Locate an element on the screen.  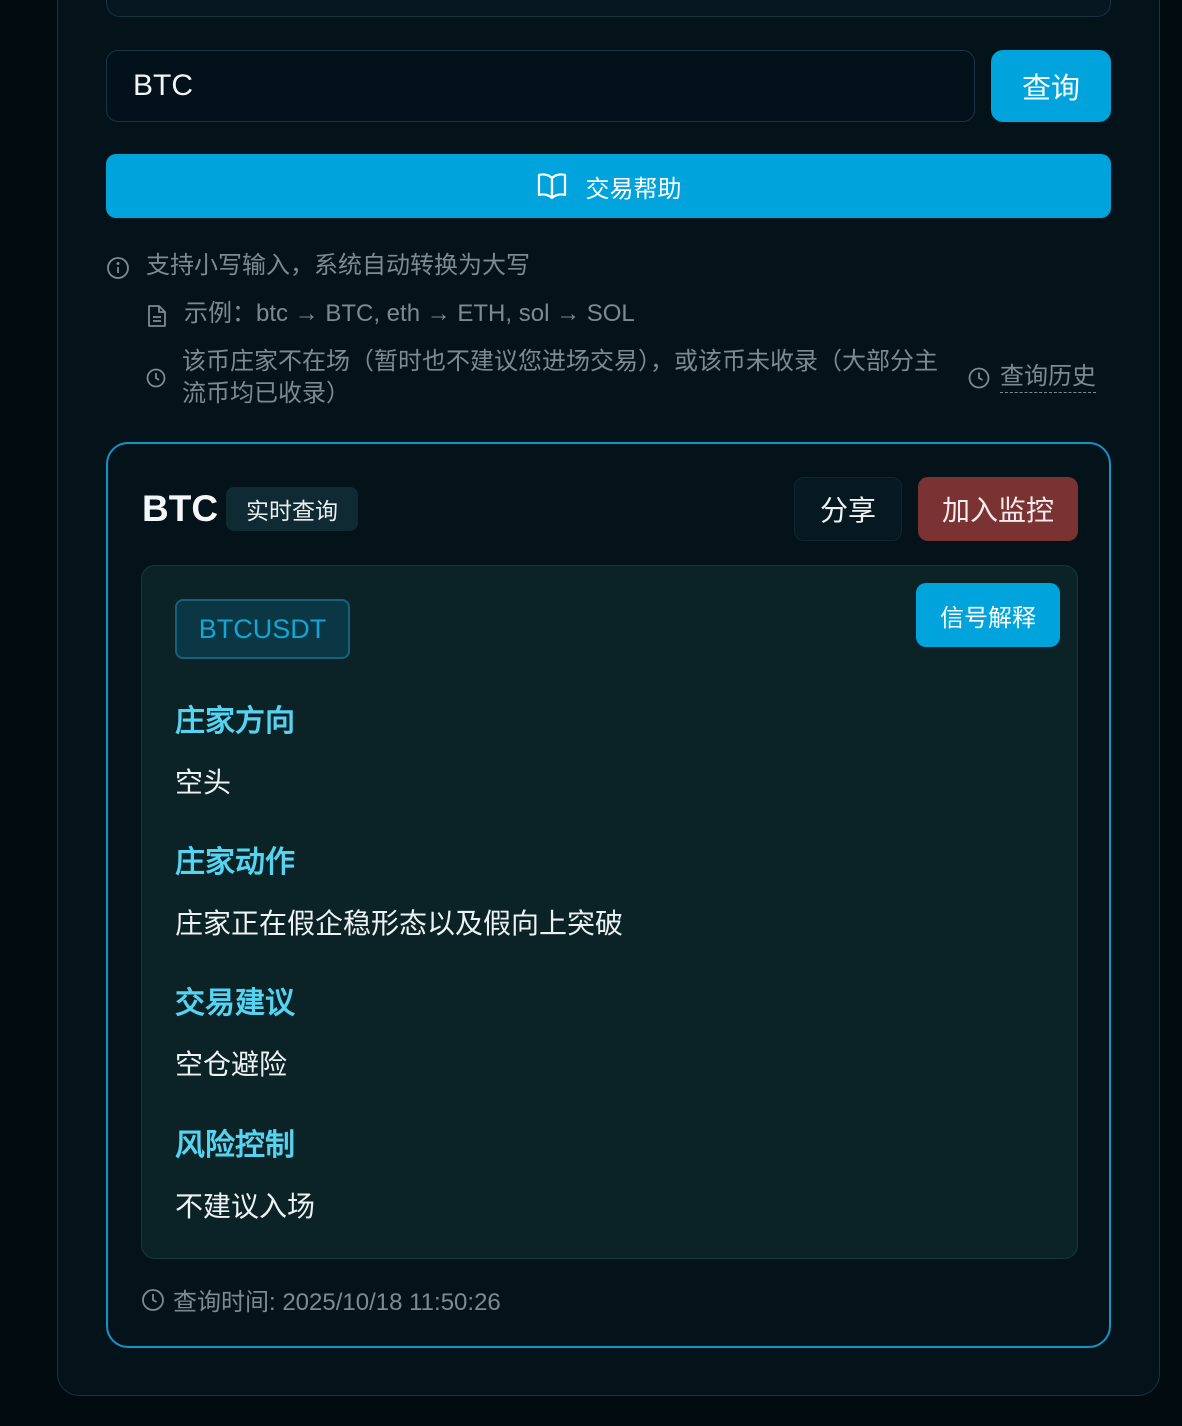
action-label: 庄家动作 is located at coordinates (235, 862).